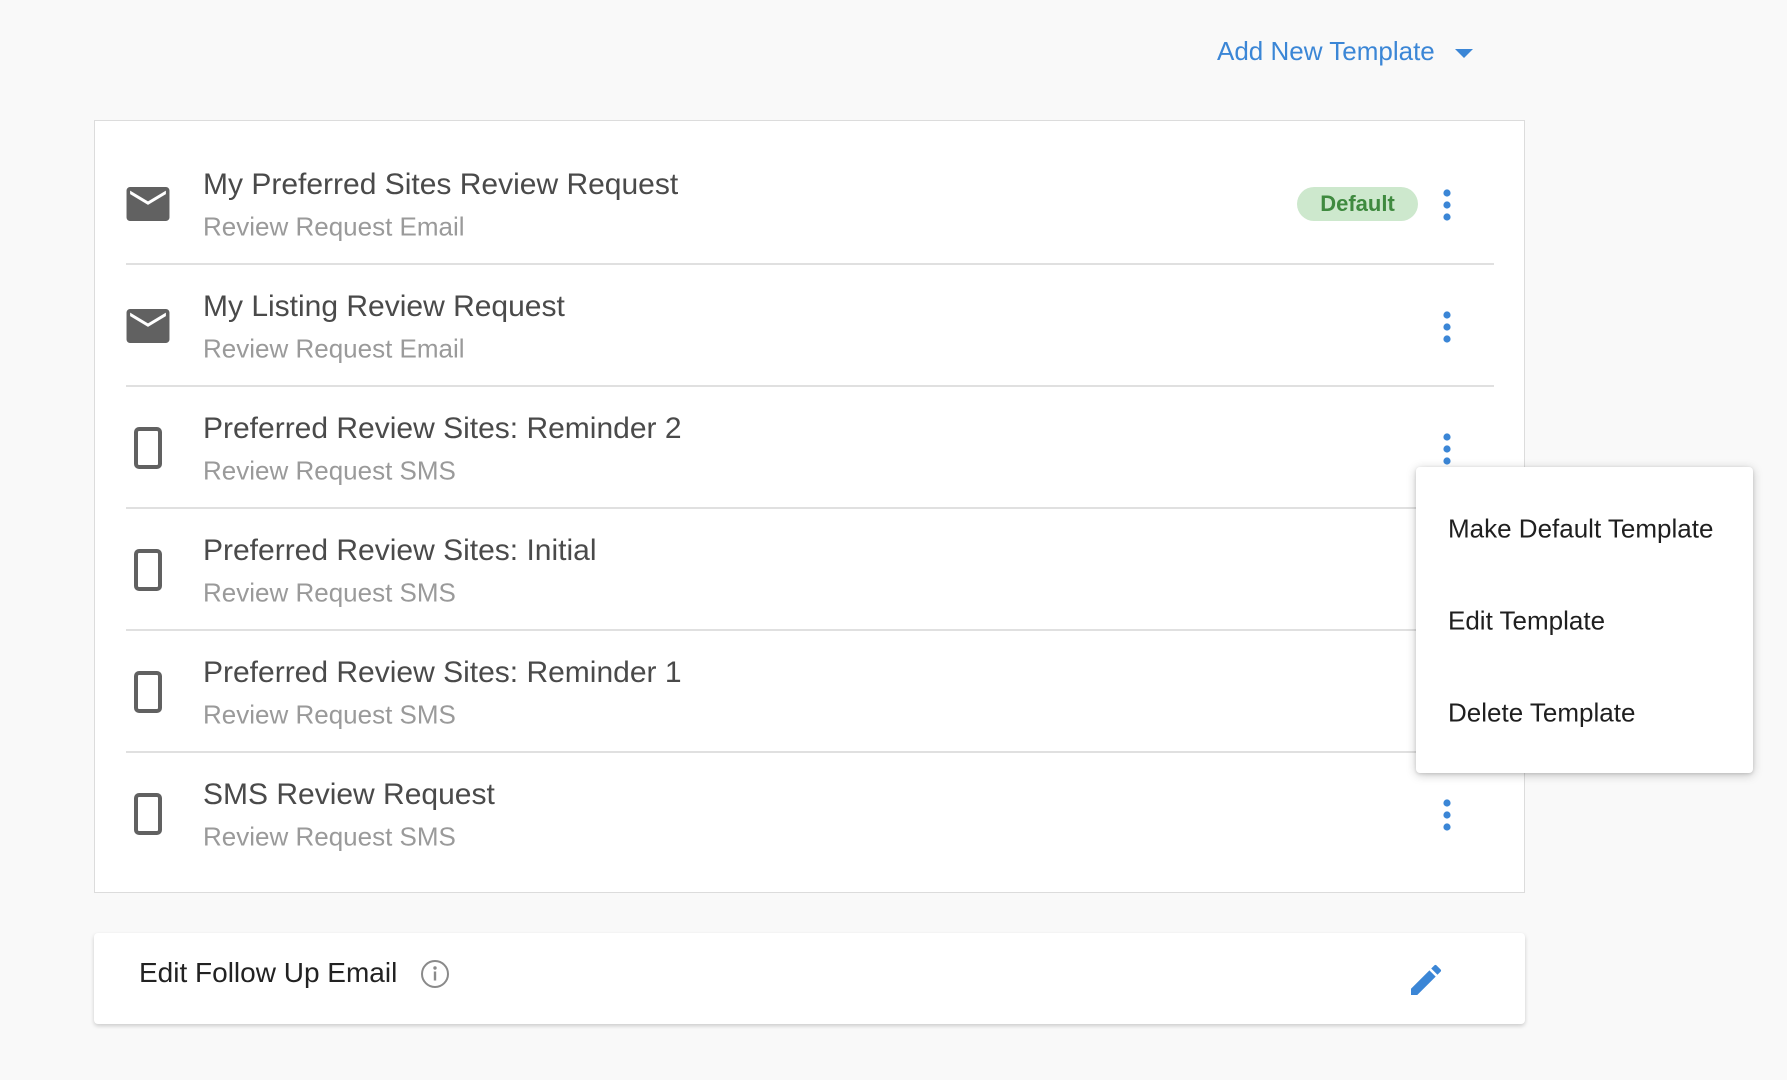 The image size is (1787, 1080). What do you see at coordinates (384, 306) in the screenshot?
I see `template-title: My Listing Review Request` at bounding box center [384, 306].